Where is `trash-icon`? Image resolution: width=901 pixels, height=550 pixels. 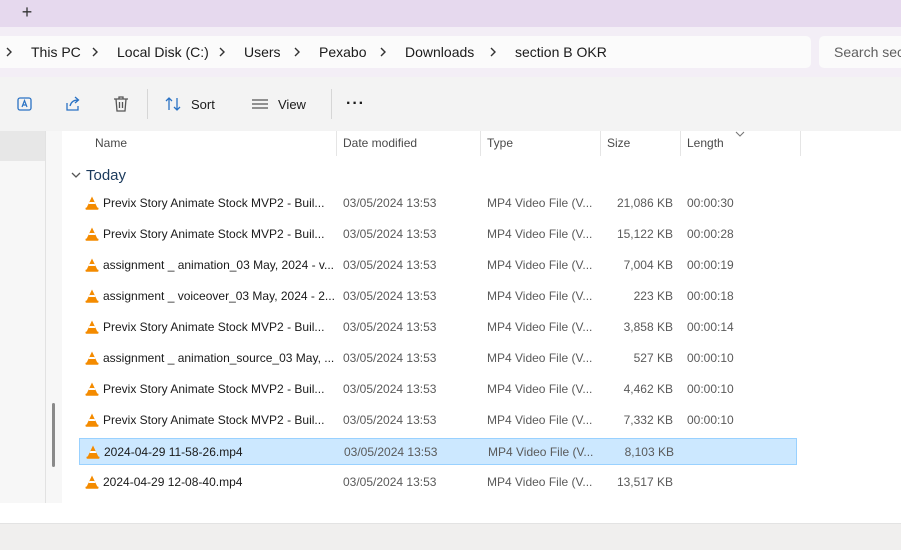 trash-icon is located at coordinates (121, 104).